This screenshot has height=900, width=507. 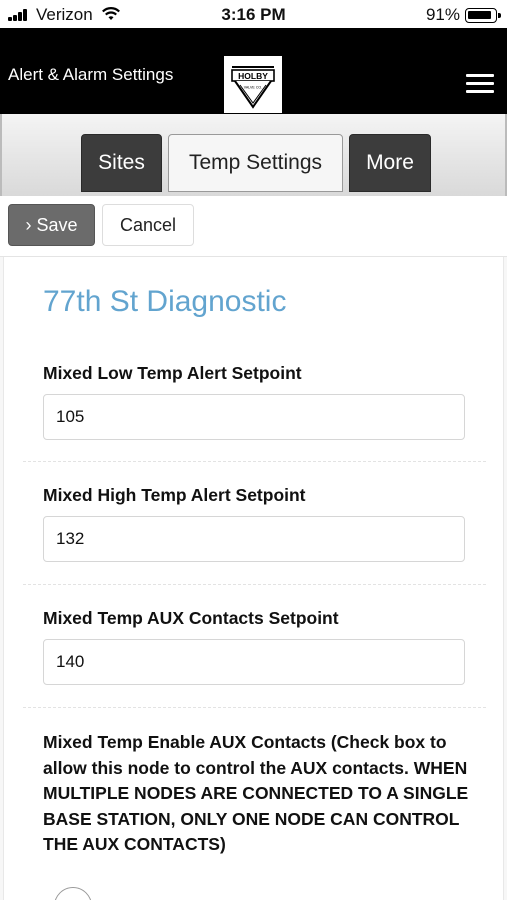 I want to click on battery-fill, so click(x=479, y=15).